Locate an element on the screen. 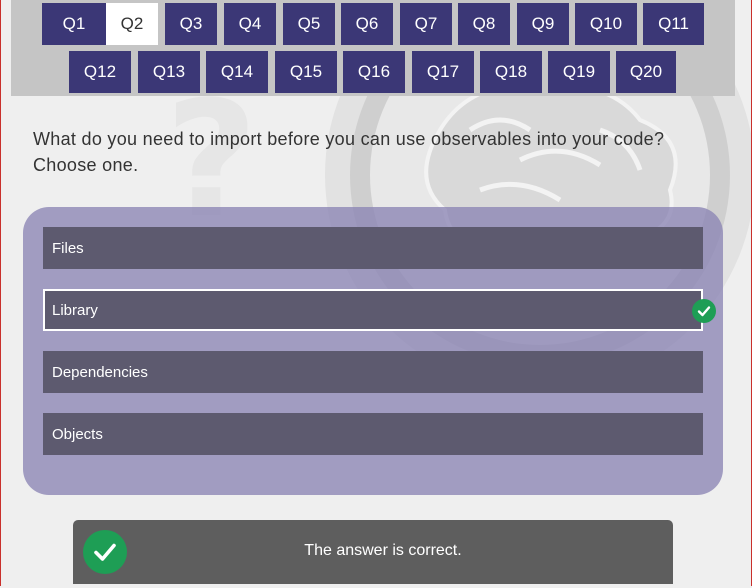 The image size is (752, 588). question-button-q19: Q19 is located at coordinates (579, 72).